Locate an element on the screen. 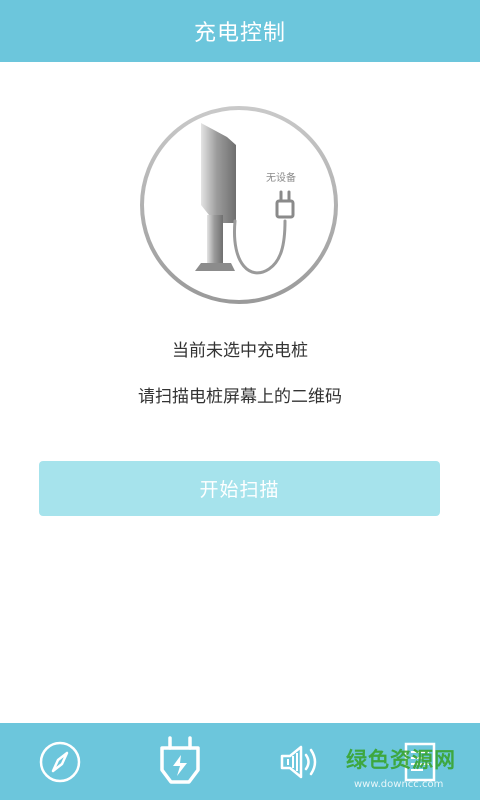 This screenshot has width=480, height=800. no-device-illustration: 无设备 is located at coordinates (239, 205).